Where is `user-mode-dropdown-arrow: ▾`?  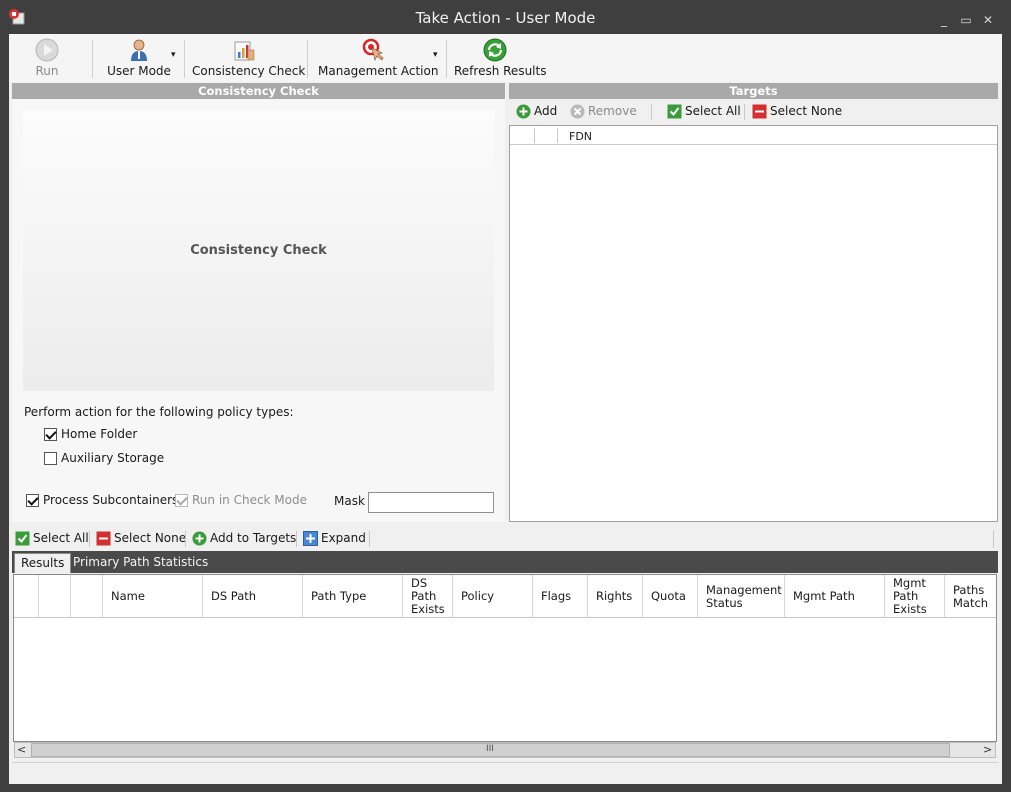 user-mode-dropdown-arrow: ▾ is located at coordinates (173, 55).